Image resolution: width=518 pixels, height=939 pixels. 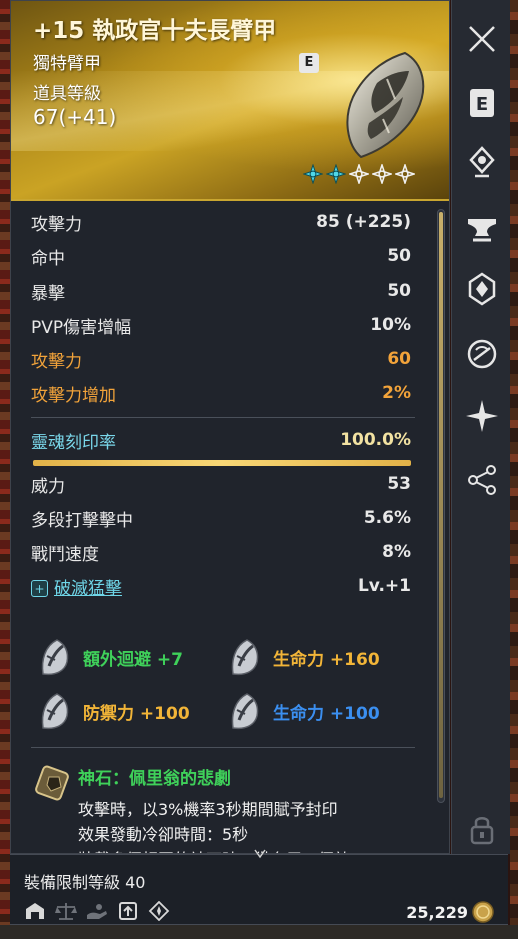 What do you see at coordinates (482, 227) in the screenshot?
I see `anvil-icon` at bounding box center [482, 227].